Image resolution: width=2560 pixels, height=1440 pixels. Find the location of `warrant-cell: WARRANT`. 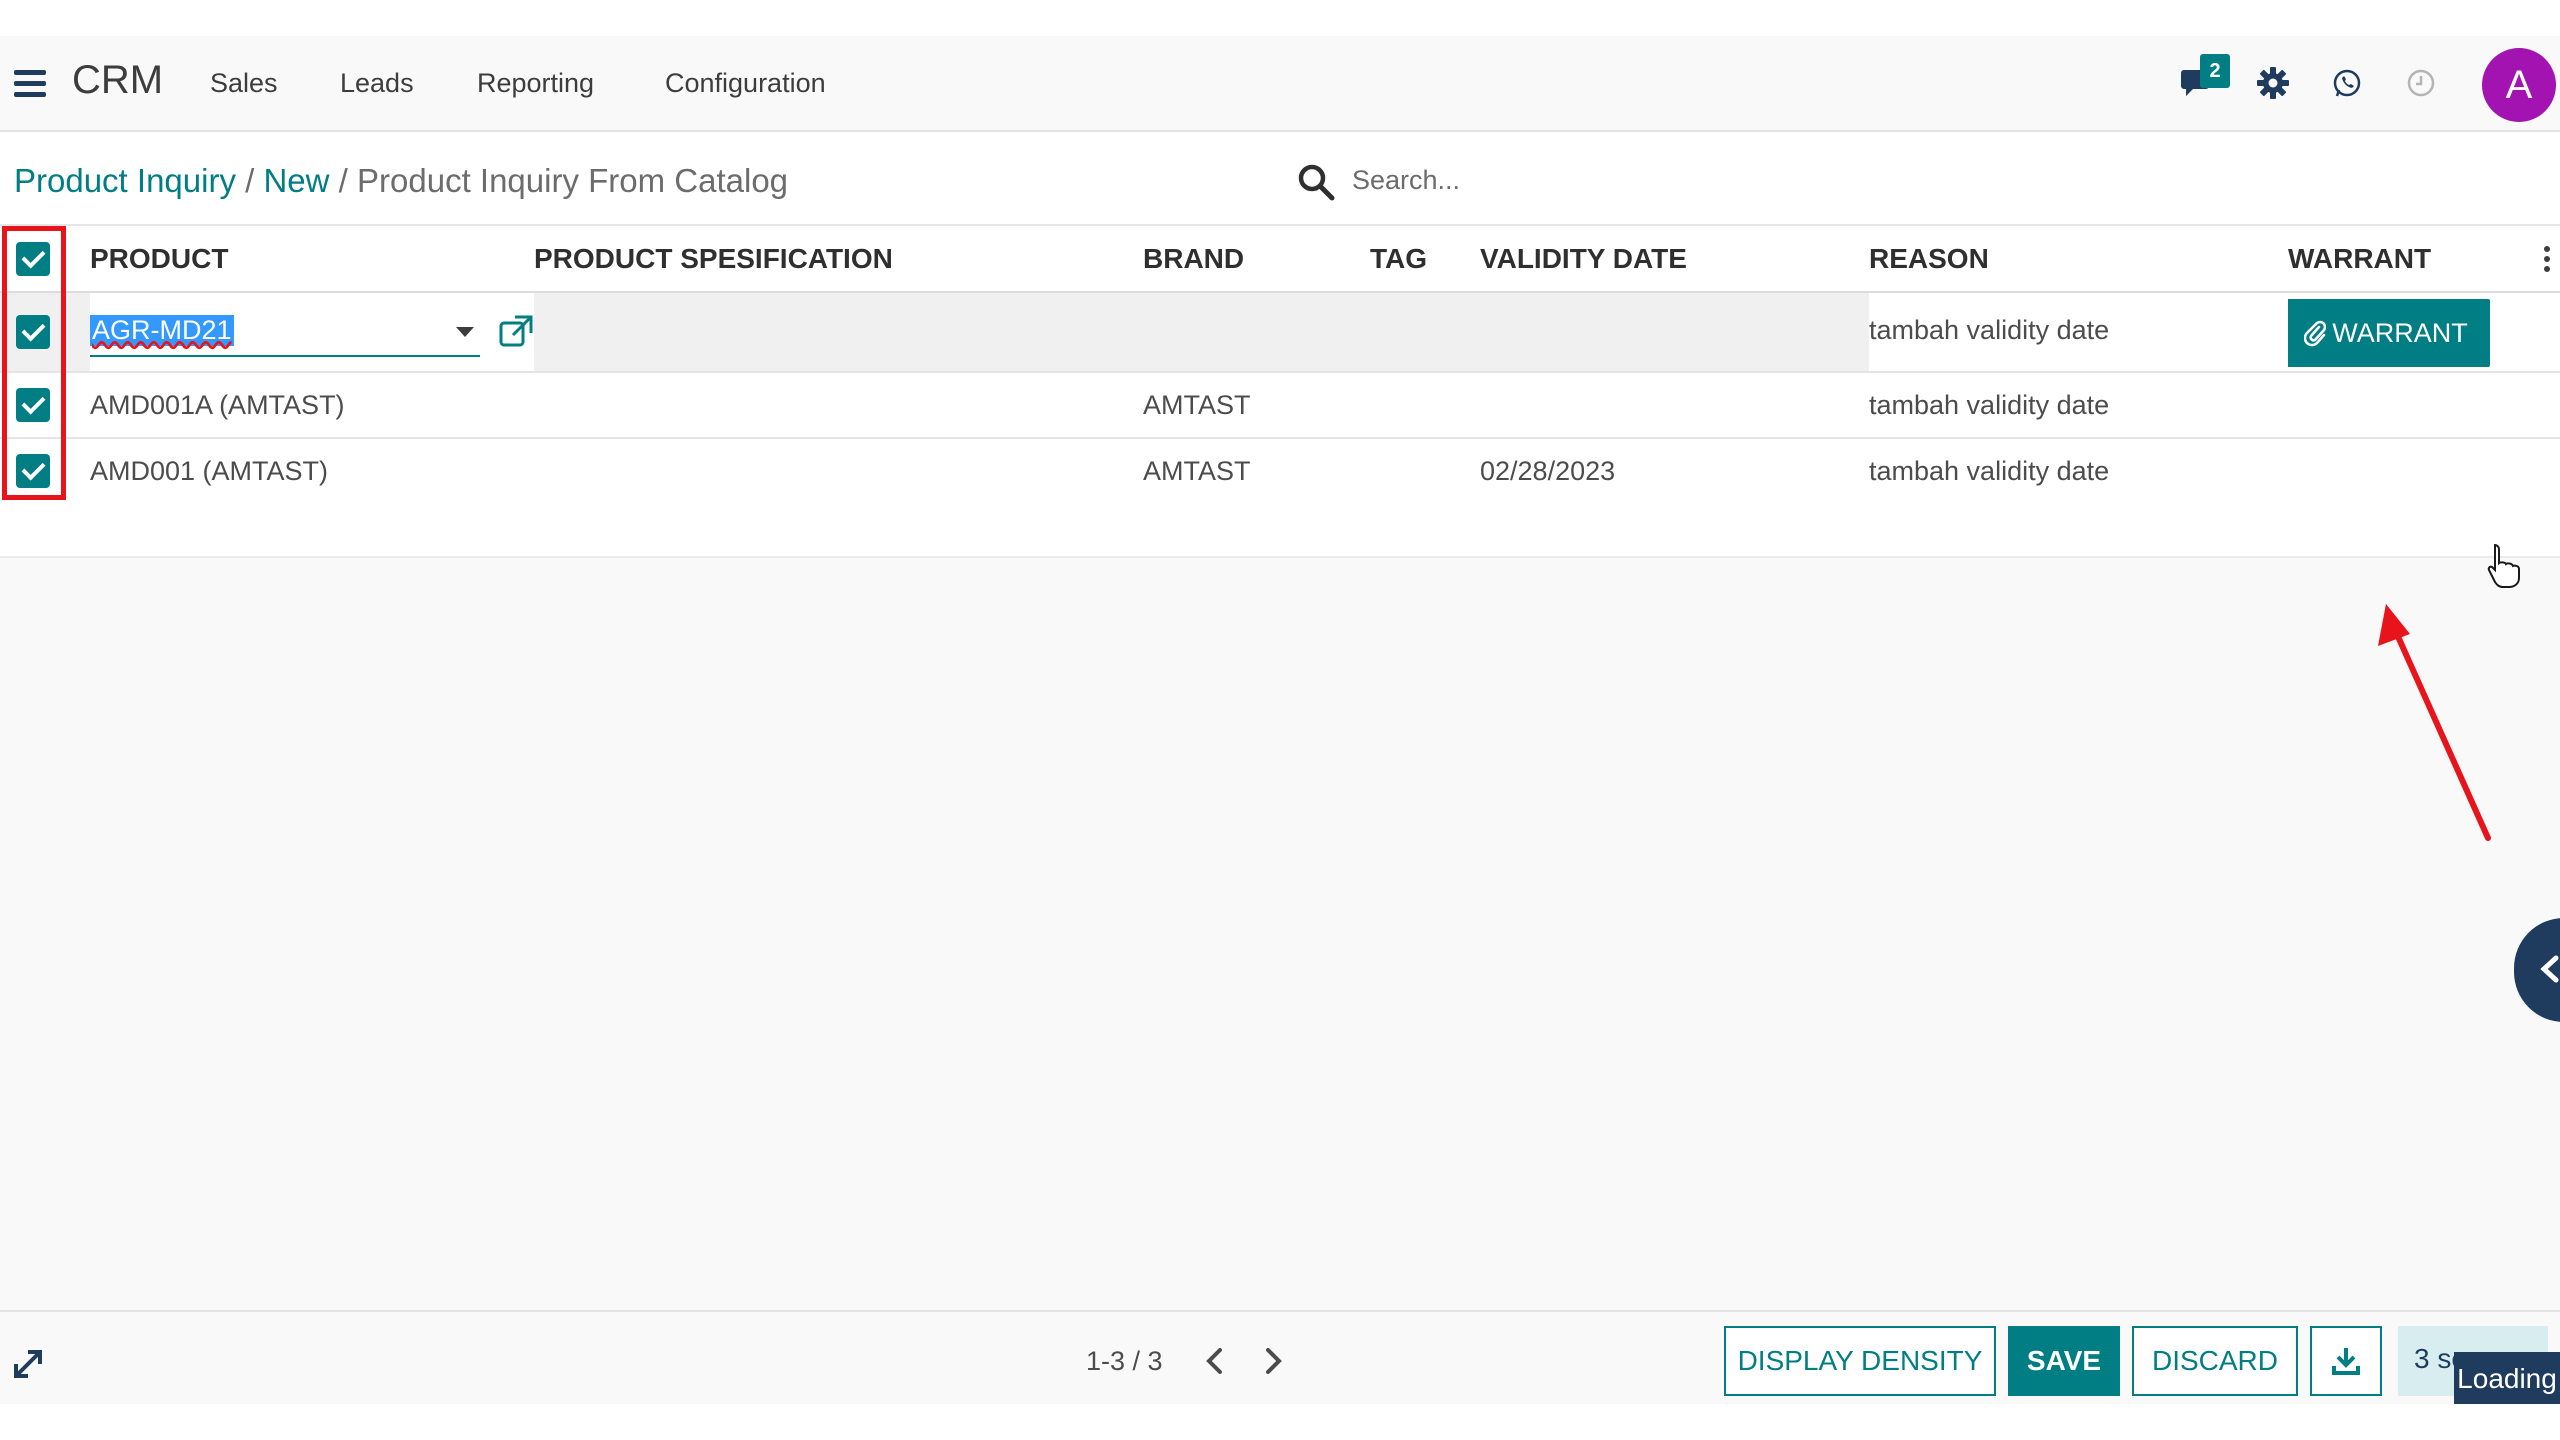

warrant-cell: WARRANT is located at coordinates (2424, 332).